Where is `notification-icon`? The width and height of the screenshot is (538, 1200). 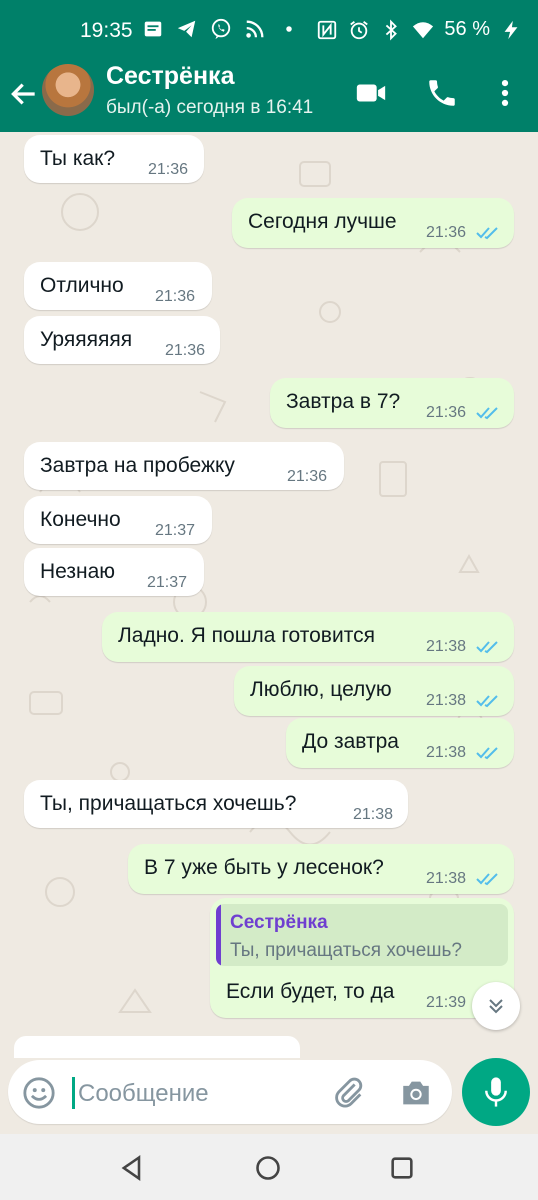
notification-icon is located at coordinates (153, 29).